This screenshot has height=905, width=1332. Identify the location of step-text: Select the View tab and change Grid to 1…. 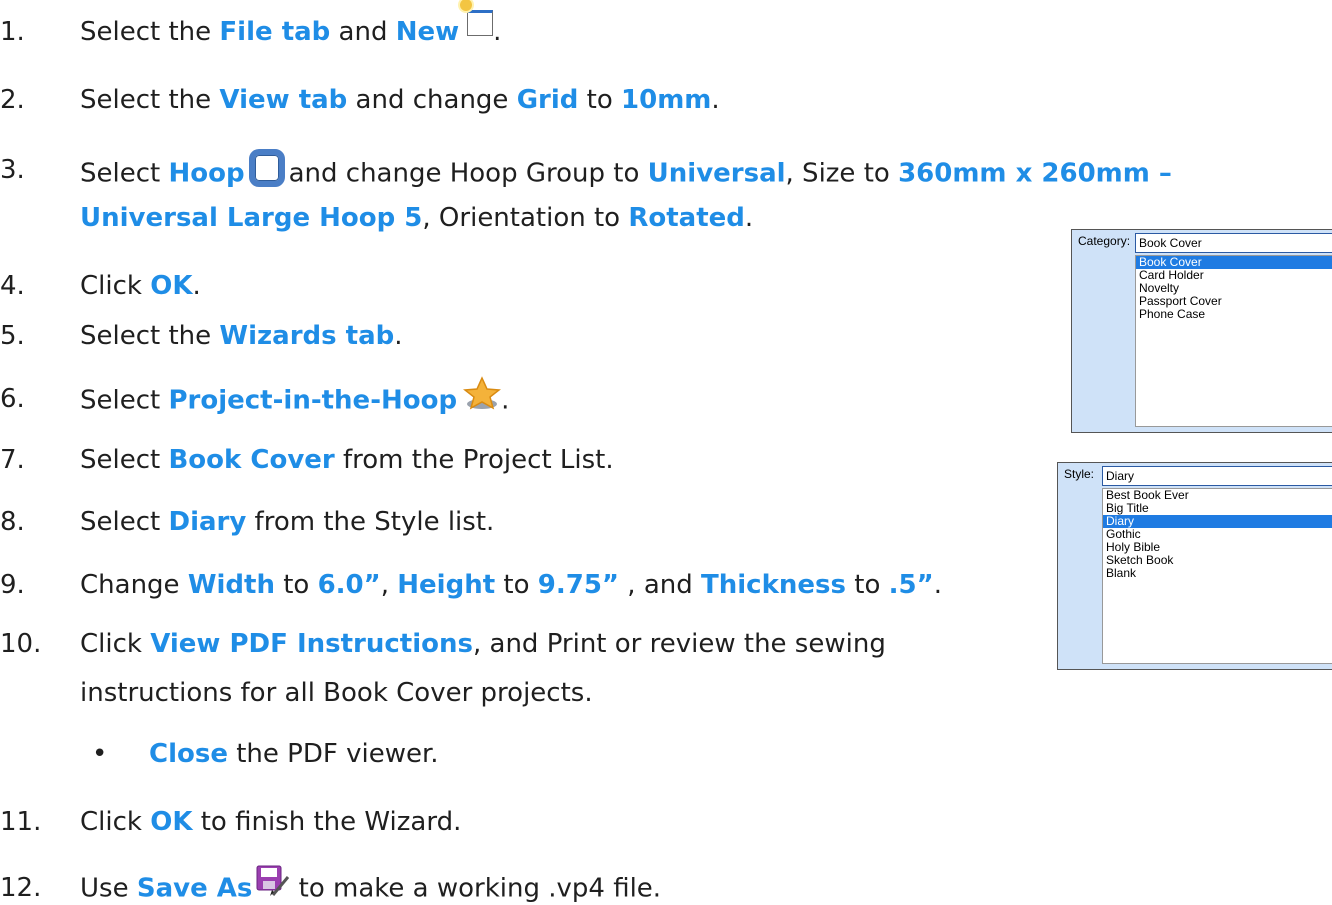
(400, 100).